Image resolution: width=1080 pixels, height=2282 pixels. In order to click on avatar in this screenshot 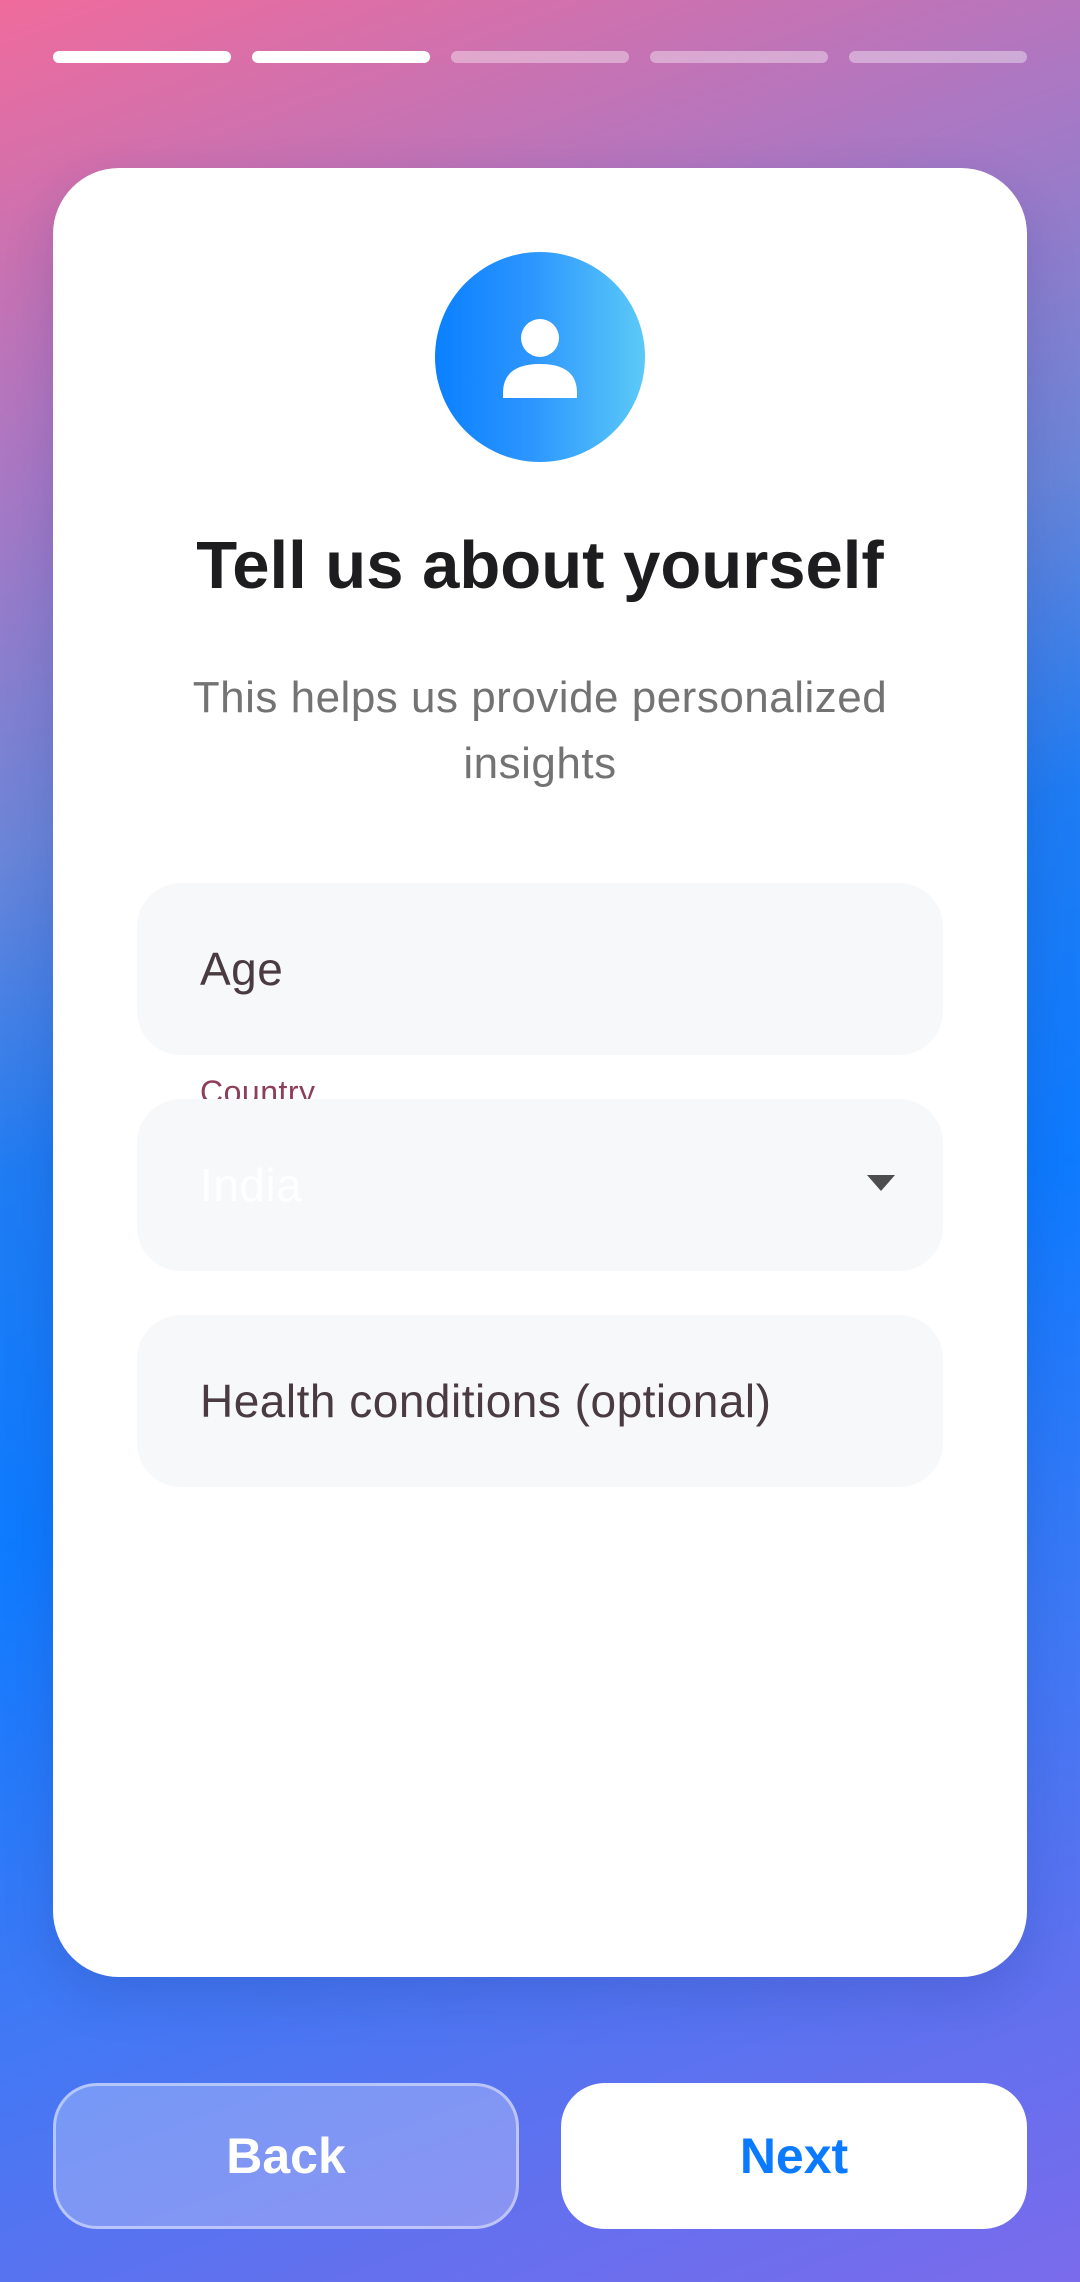, I will do `click(540, 357)`.